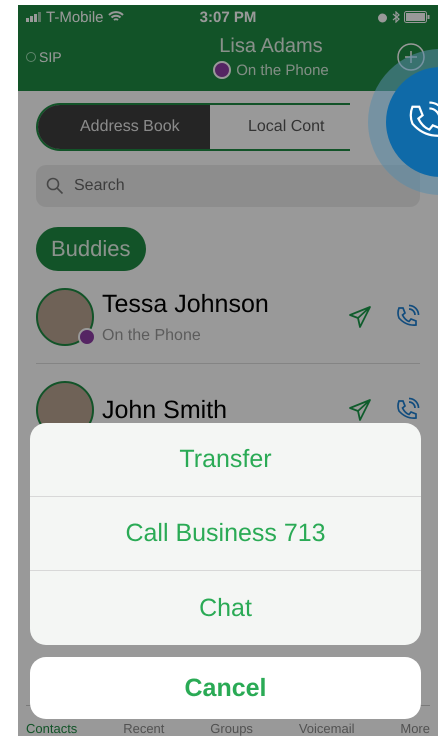  Describe the element at coordinates (186, 304) in the screenshot. I see `contact-name: Tessa Johnson` at that location.